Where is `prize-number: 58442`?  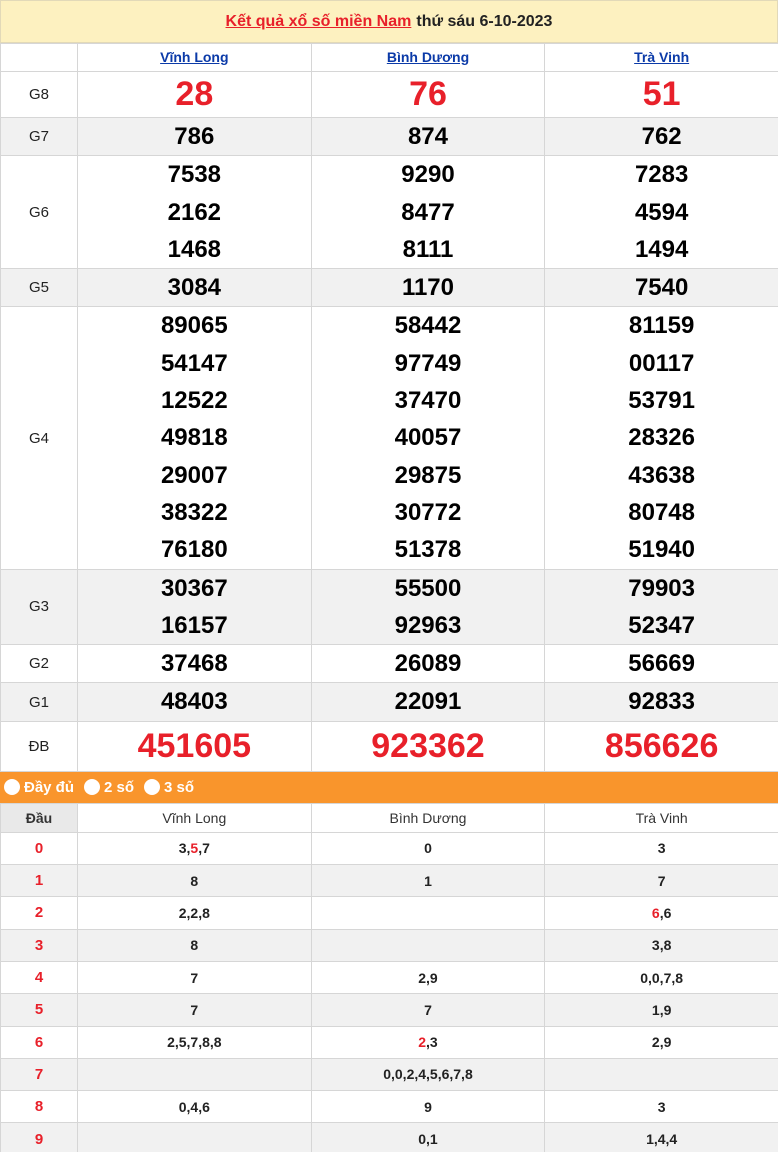
prize-number: 58442 is located at coordinates (428, 326).